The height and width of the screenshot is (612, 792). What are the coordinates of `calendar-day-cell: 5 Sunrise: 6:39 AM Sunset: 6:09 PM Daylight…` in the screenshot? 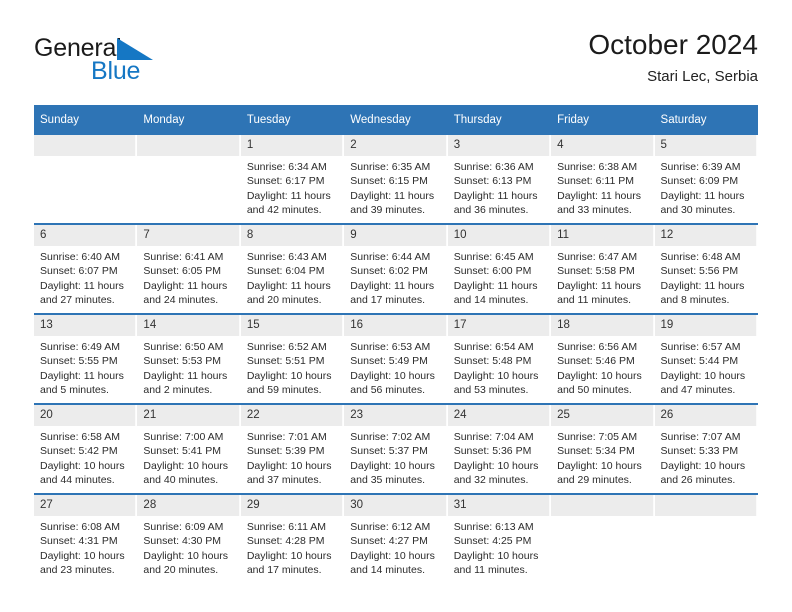 It's located at (706, 179).